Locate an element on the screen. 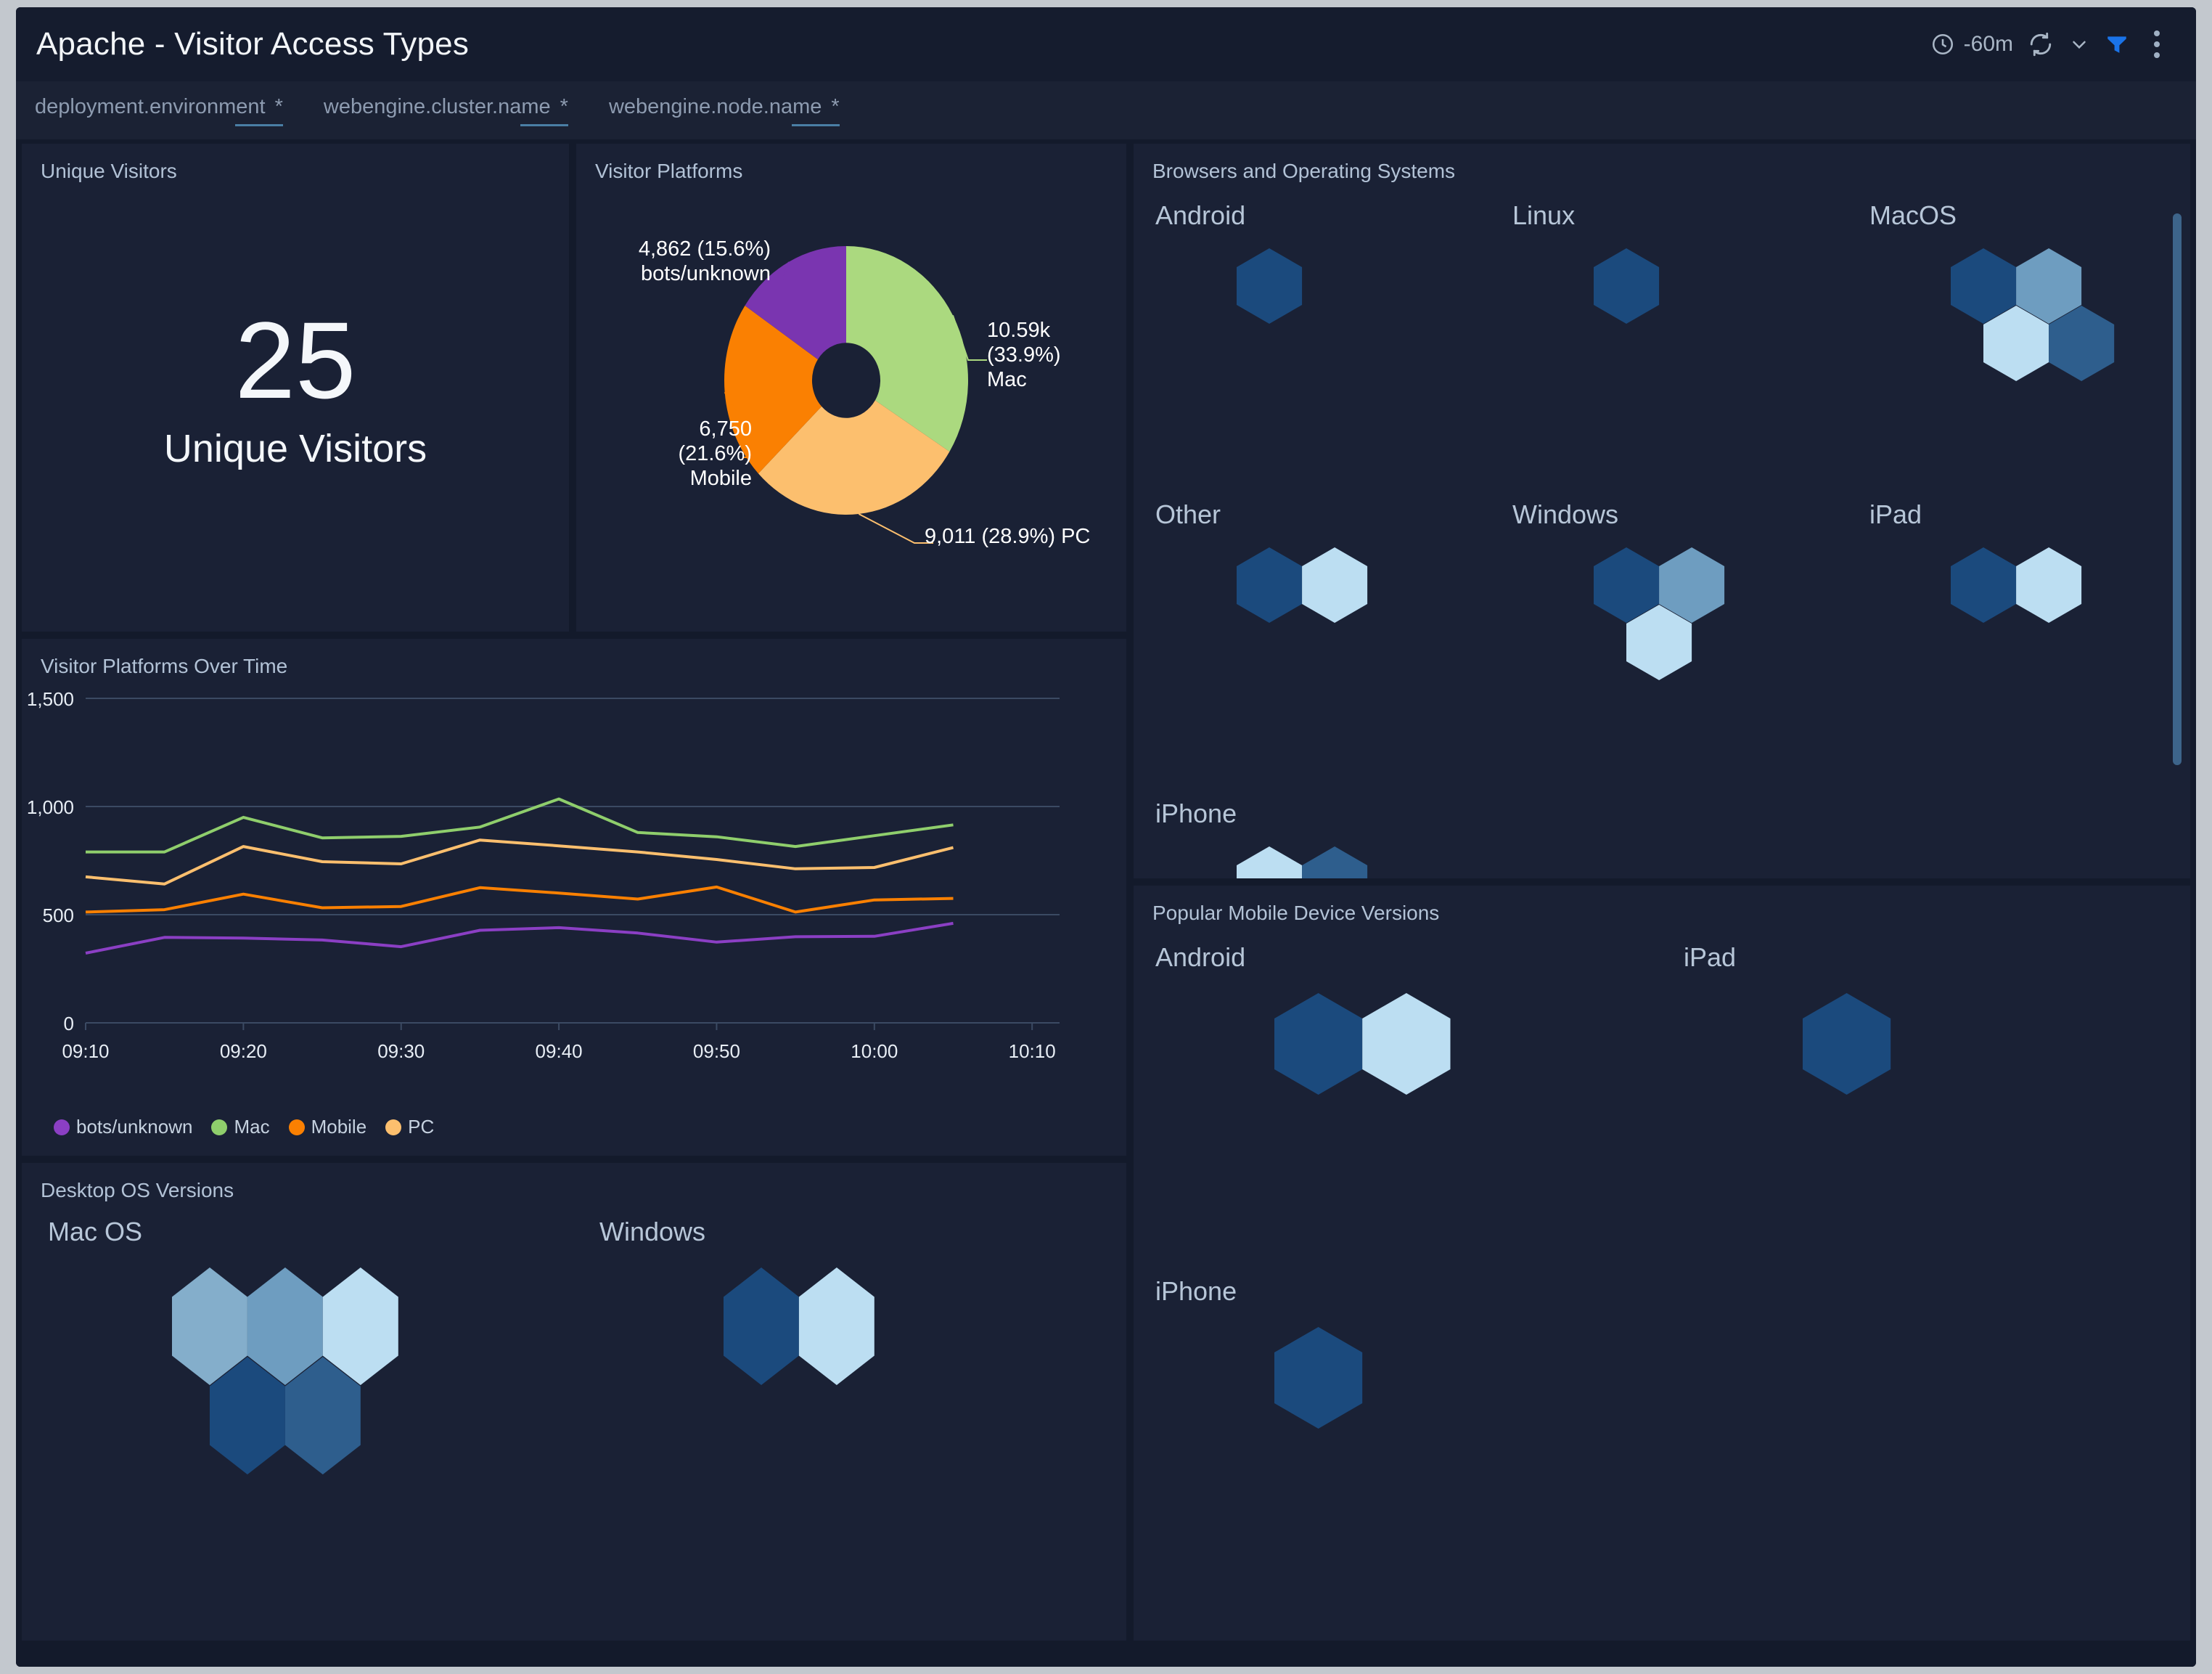  metric-display: 25 Unique Visitors is located at coordinates (295, 388).